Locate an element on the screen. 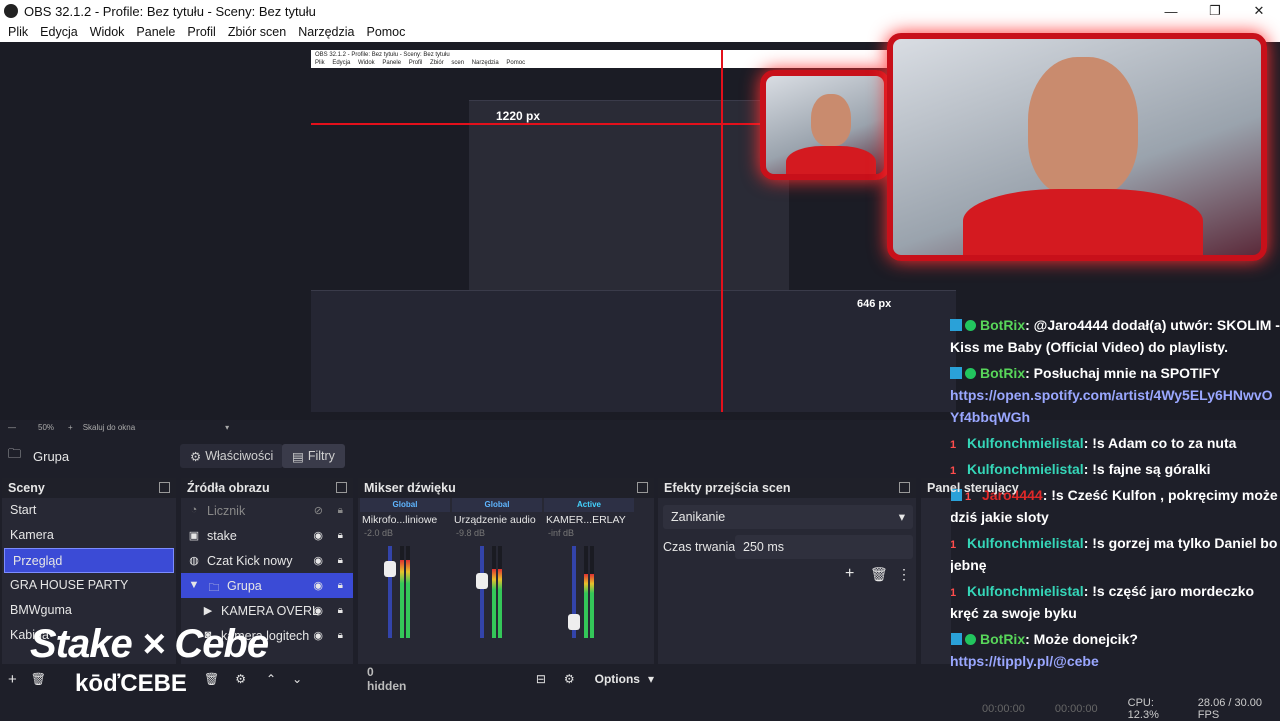  menu-tools: Narzędzia is located at coordinates (326, 32).